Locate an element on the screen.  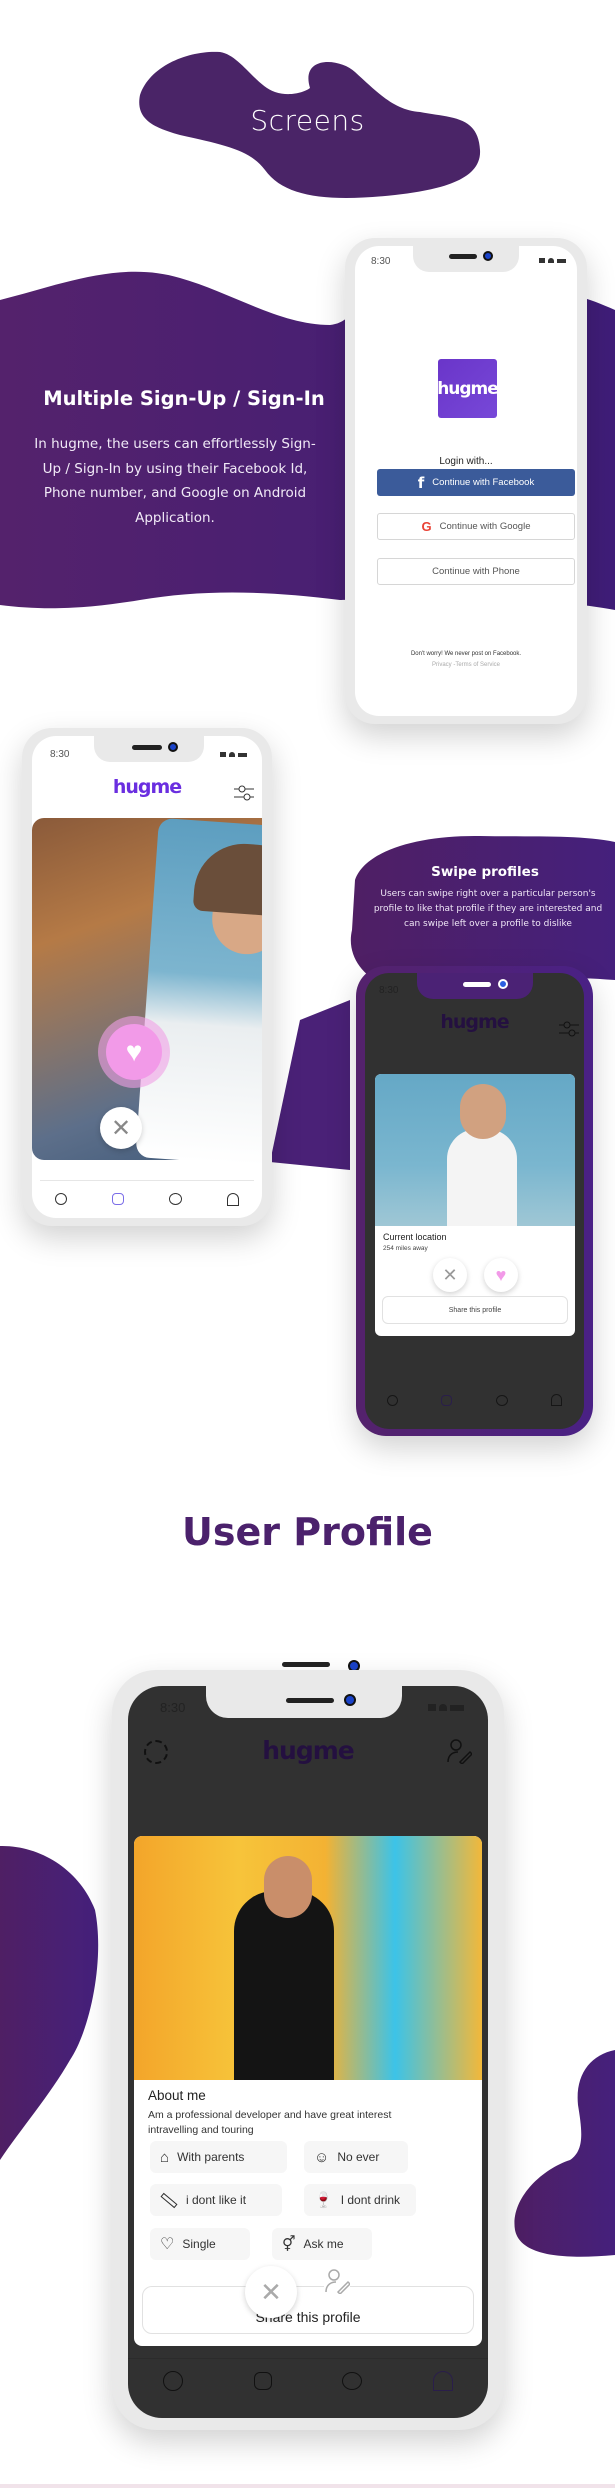
attribute-chip: ⌂ With parents is located at coordinates (218, 2157).